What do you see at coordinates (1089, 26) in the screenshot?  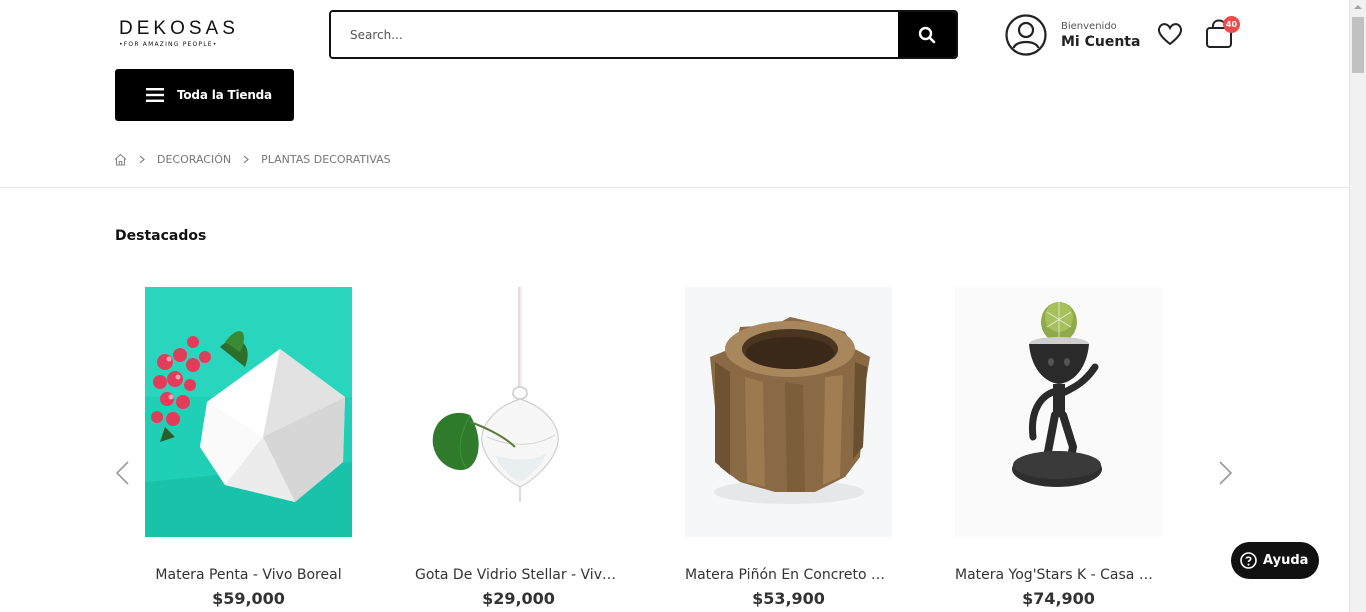 I see `welcome-text: Bienvenido` at bounding box center [1089, 26].